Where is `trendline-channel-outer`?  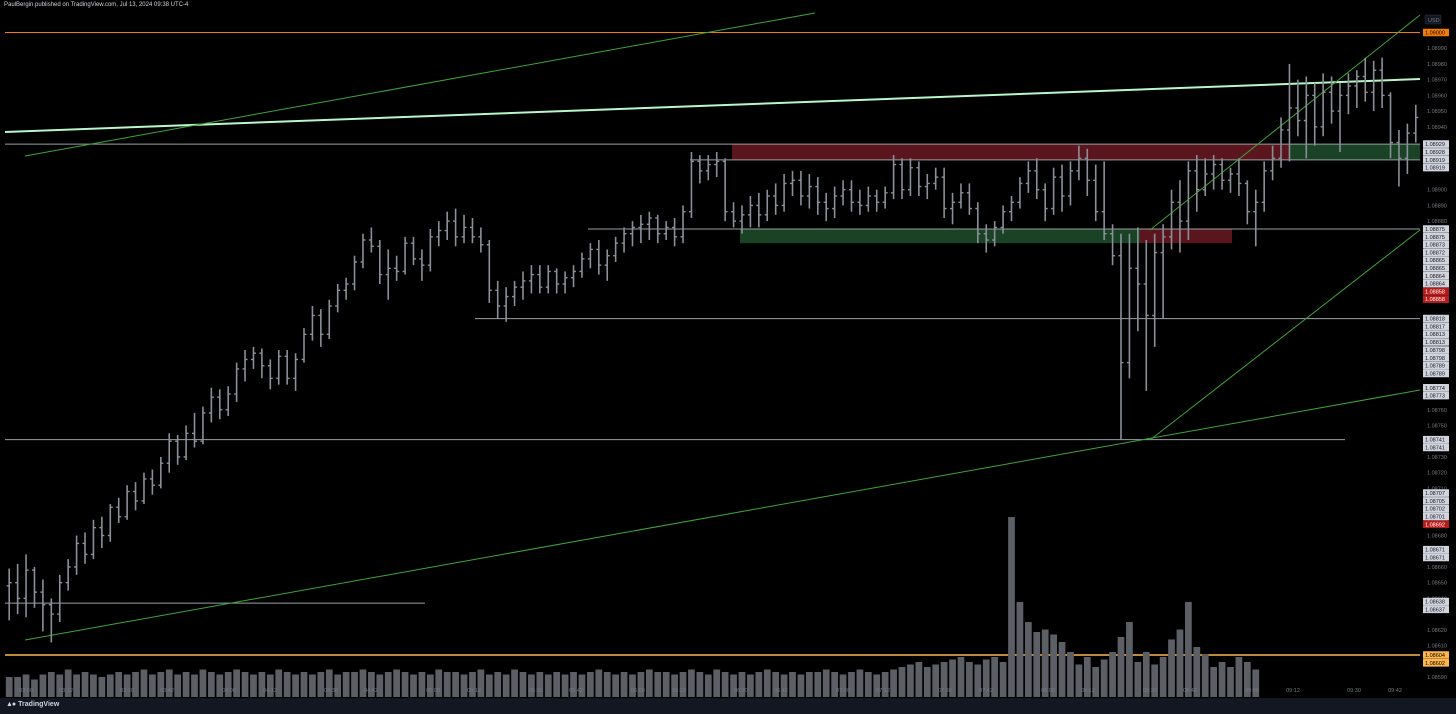
trendline-channel-outer is located at coordinates (1285, 122).